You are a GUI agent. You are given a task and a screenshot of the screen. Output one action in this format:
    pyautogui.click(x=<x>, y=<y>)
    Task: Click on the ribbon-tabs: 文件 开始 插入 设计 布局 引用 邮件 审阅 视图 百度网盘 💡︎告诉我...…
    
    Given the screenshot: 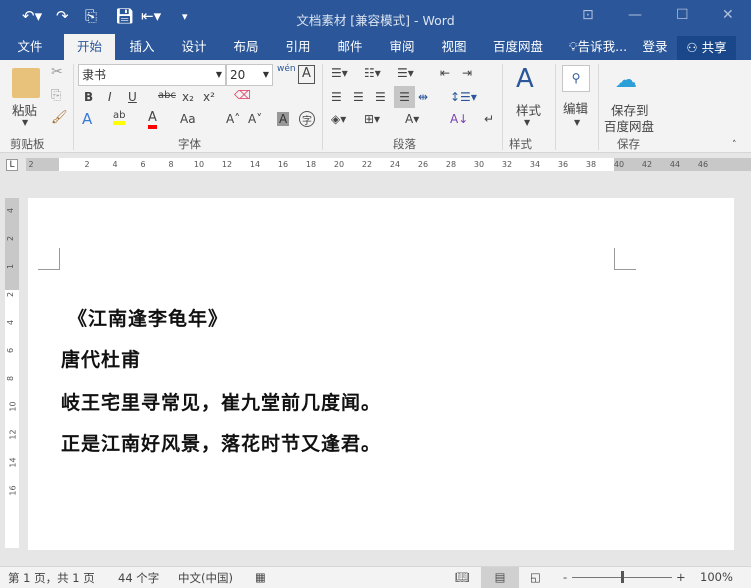 What is the action you would take?
    pyautogui.click(x=375, y=47)
    